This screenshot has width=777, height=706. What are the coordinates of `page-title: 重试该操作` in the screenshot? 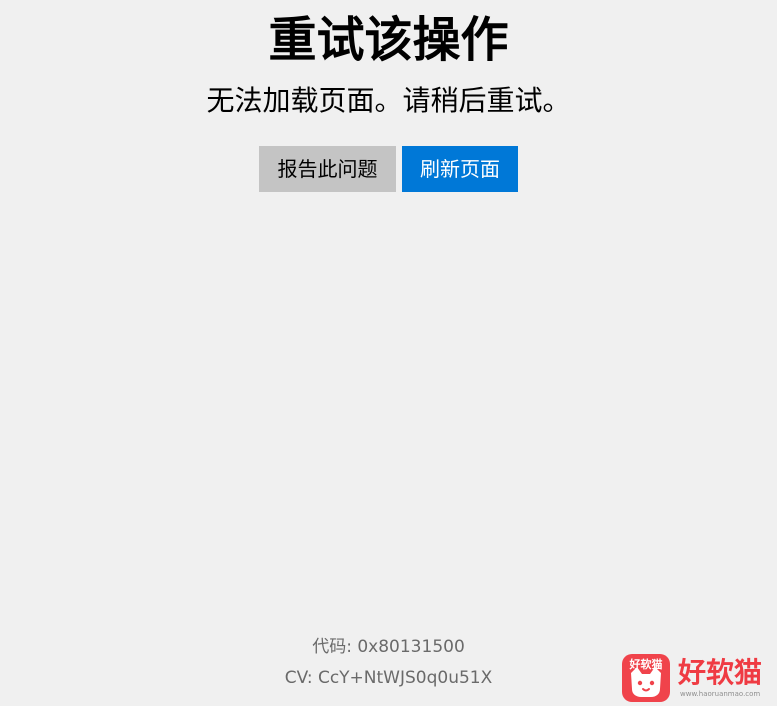 It's located at (388, 40).